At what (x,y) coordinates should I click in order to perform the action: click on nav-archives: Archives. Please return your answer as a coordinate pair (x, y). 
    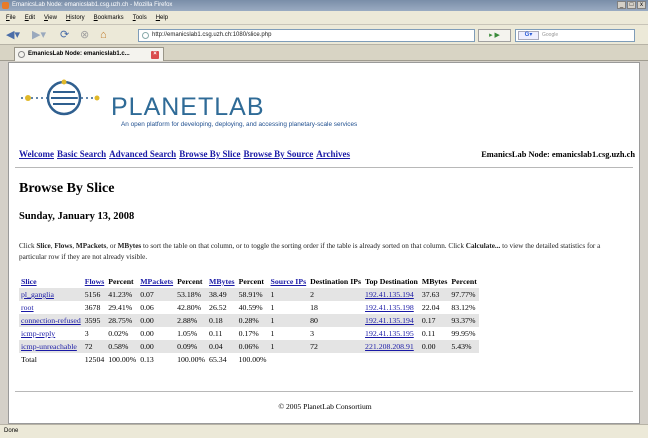
    Looking at the image, I should click on (333, 154).